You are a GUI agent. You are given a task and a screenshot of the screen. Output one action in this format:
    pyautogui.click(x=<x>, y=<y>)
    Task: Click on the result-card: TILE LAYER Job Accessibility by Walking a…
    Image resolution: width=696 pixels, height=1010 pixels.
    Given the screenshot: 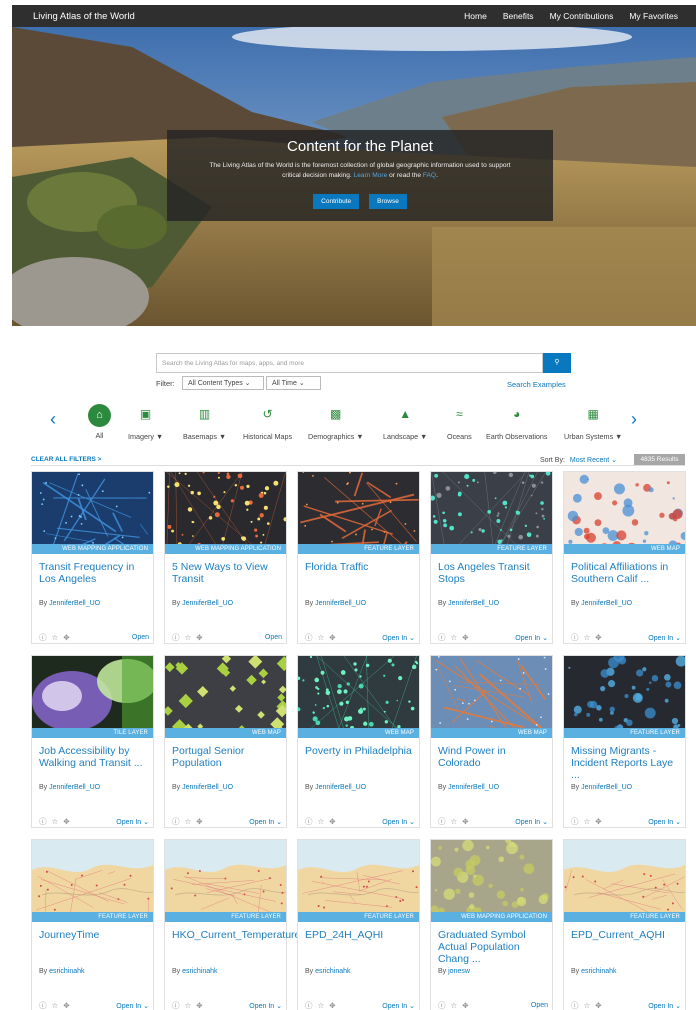 What is the action you would take?
    pyautogui.click(x=92, y=741)
    